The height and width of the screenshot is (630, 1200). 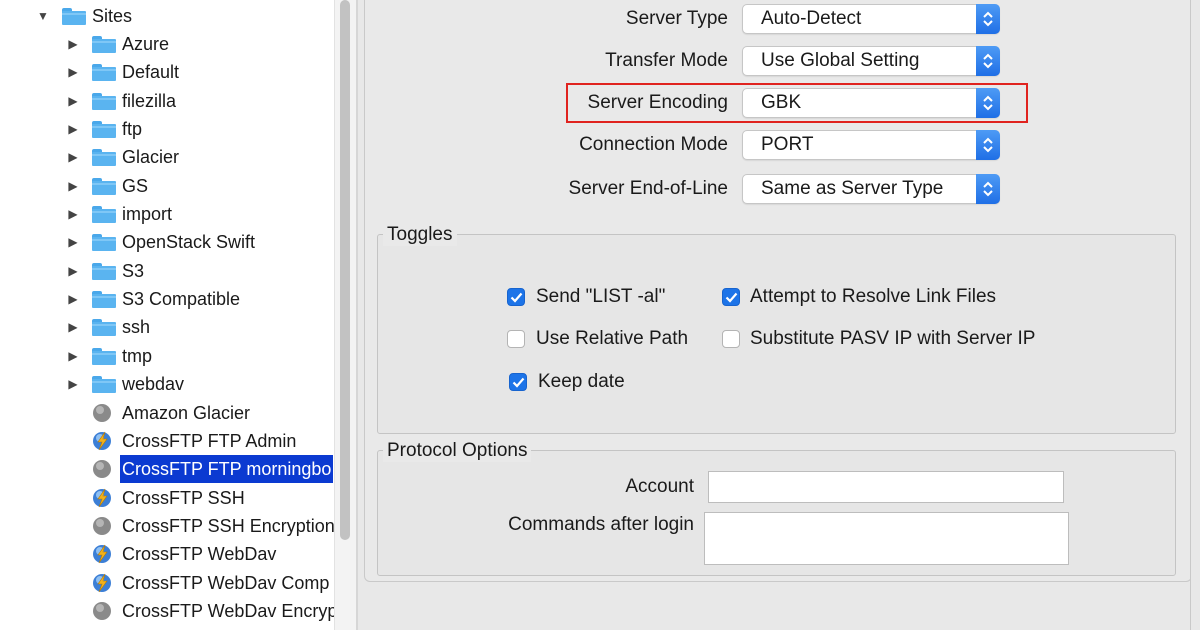 I want to click on tree-scrollbar-thumb, so click(x=345, y=270).